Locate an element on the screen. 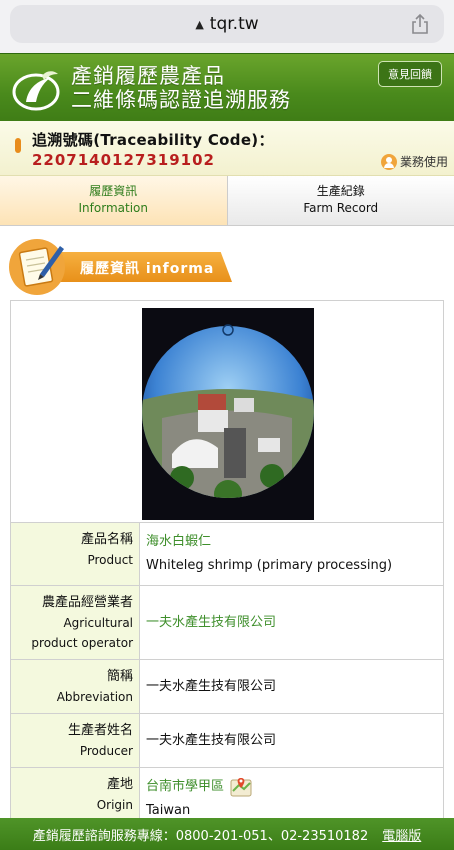  tab-bar: 履歷資訊 Information 生產紀錄 Farm Record is located at coordinates (227, 201).